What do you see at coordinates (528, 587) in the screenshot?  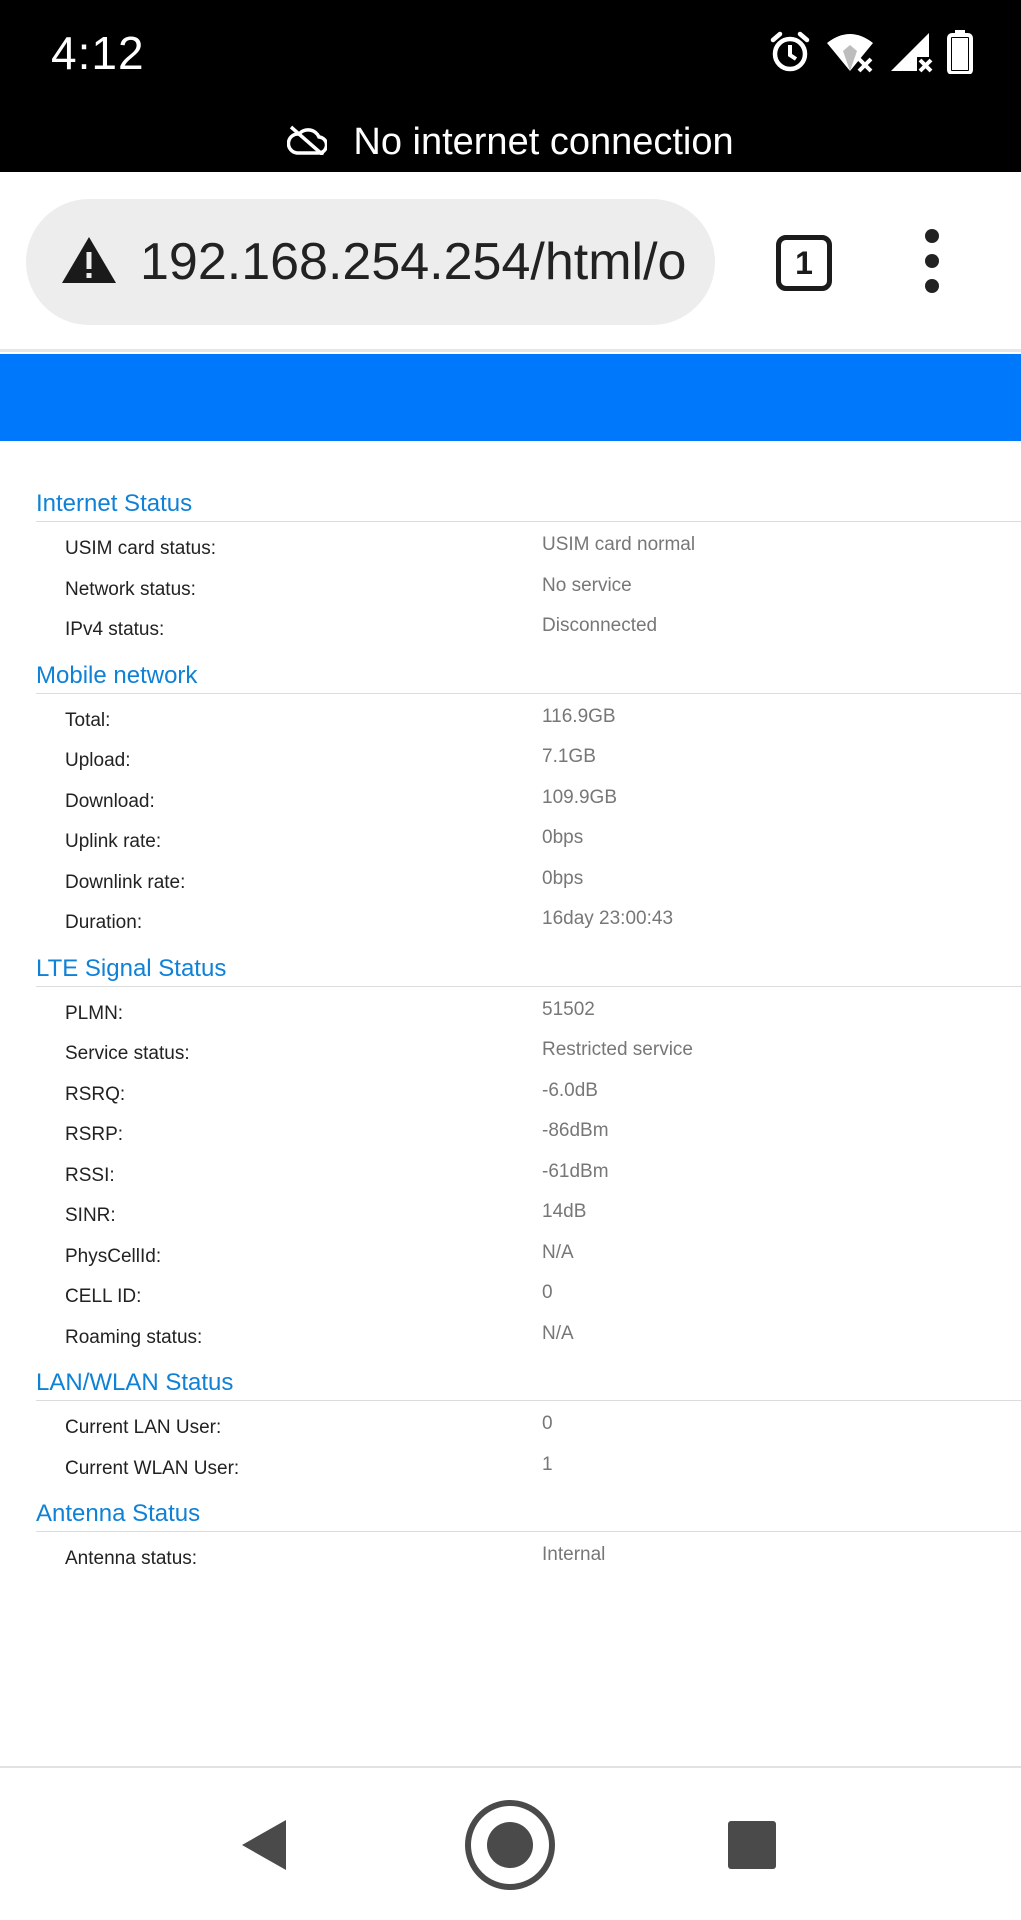 I see `info-row: Network status: No service` at bounding box center [528, 587].